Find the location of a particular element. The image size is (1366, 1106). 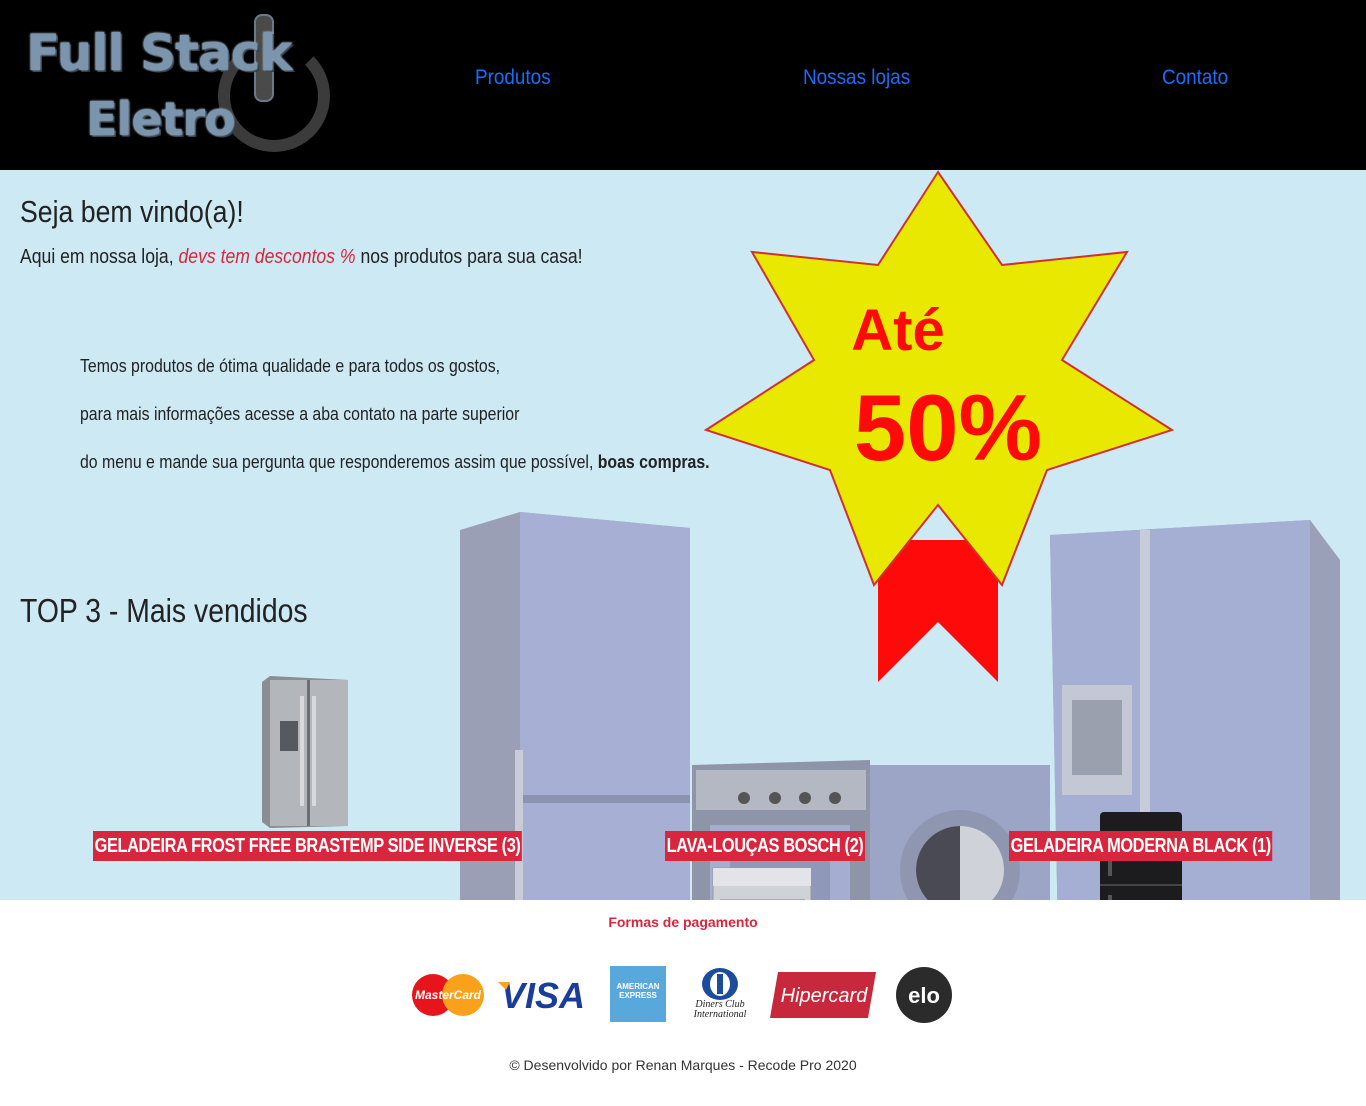

amex-icon: AMERICAN EXPRESS is located at coordinates (638, 994).